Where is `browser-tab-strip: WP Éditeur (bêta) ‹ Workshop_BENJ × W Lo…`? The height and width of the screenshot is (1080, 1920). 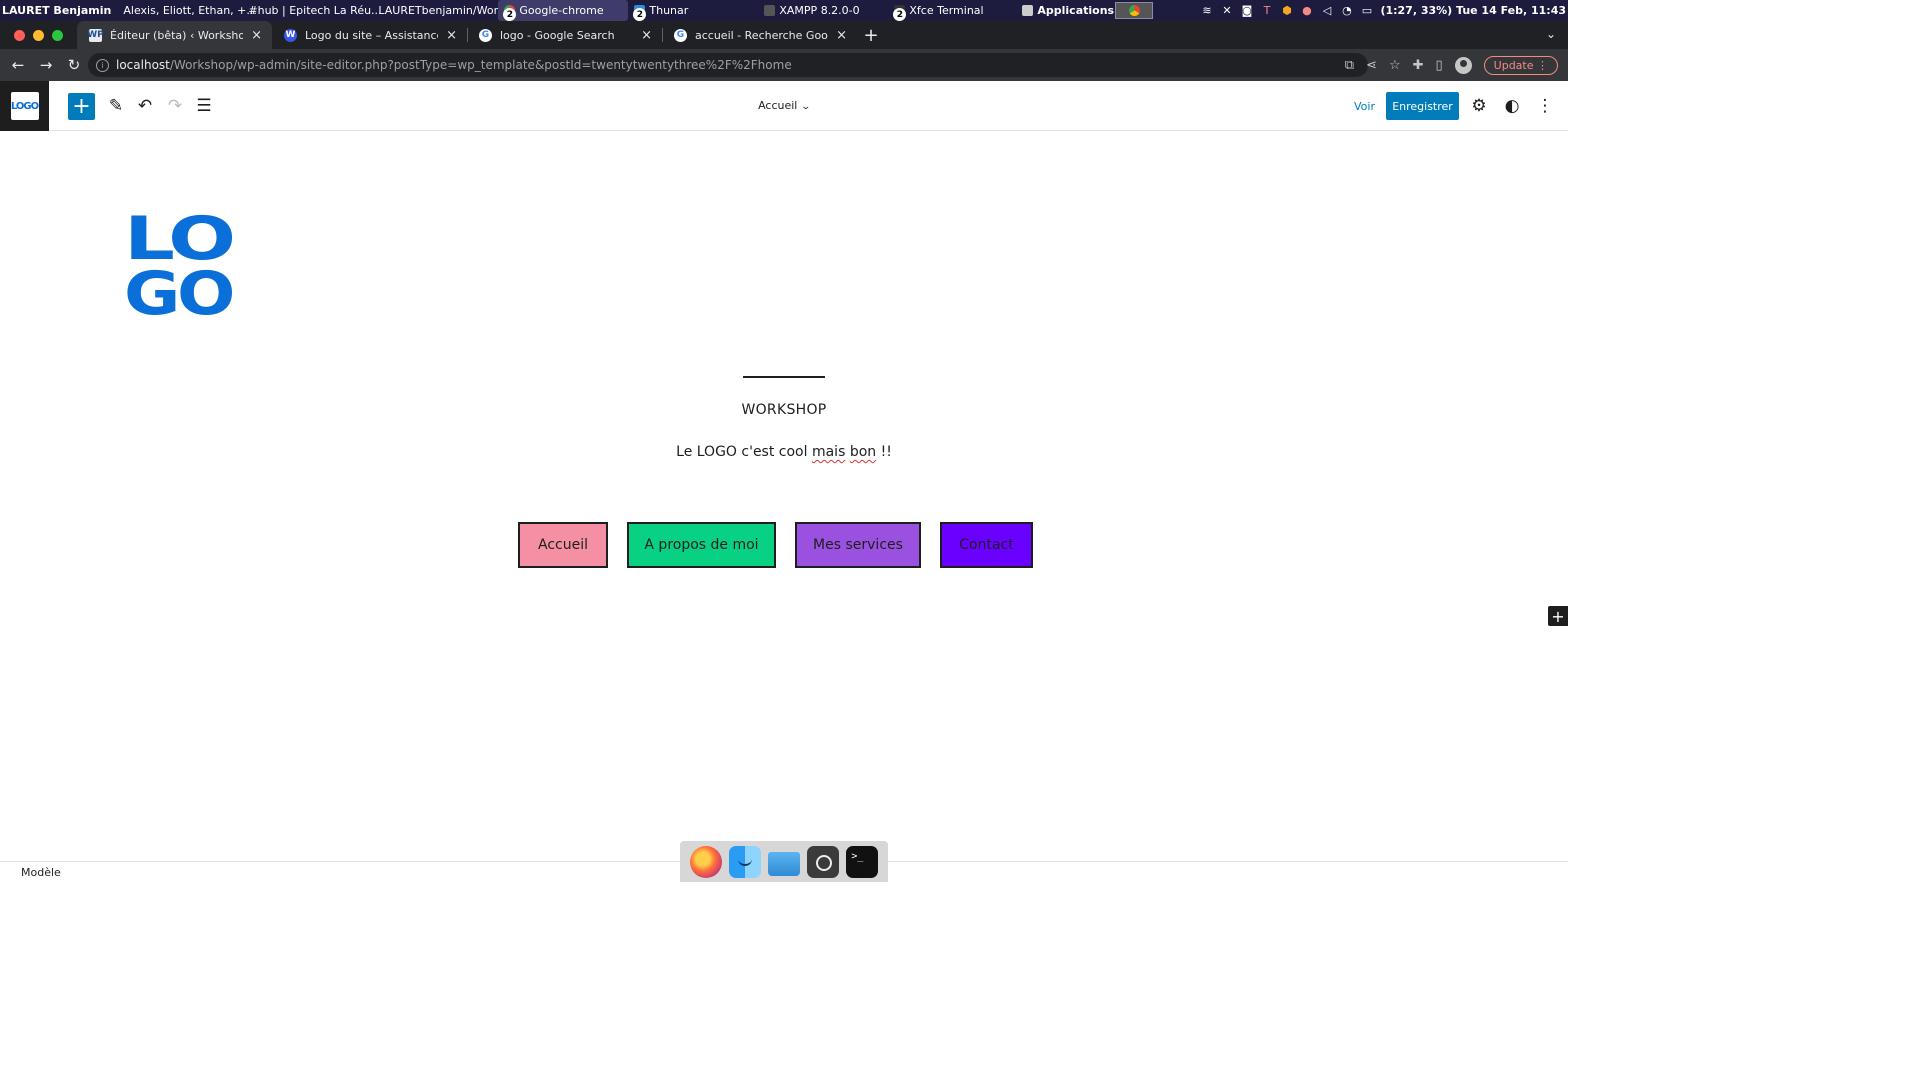 browser-tab-strip: WP Éditeur (bêta) ‹ Workshop_BENJ × W Lo… is located at coordinates (784, 35).